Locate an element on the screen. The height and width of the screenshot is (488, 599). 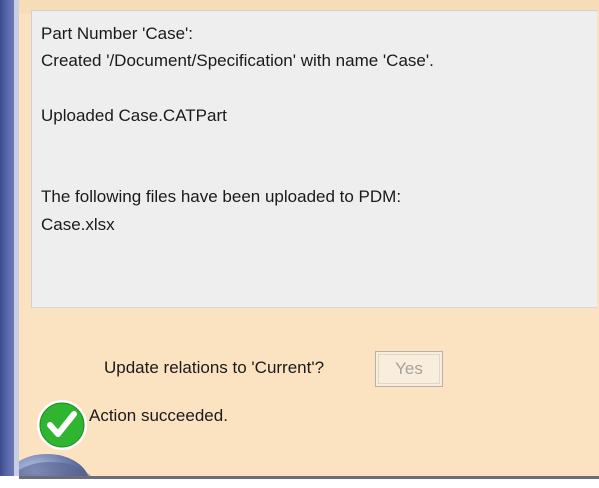
window-bottom-border is located at coordinates (309, 477).